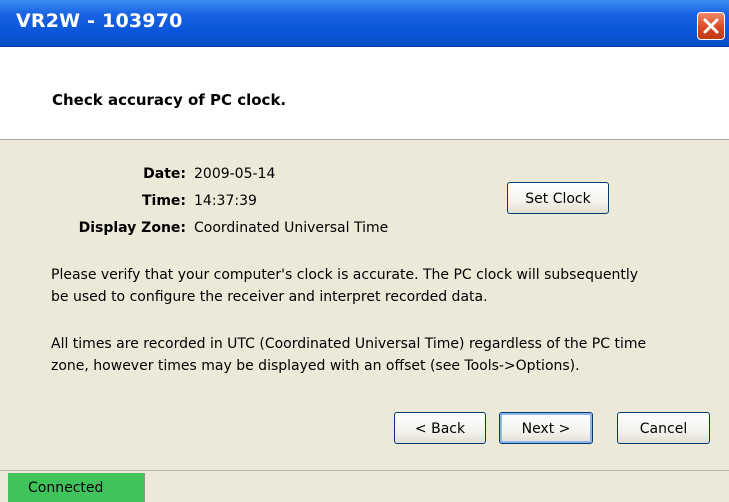 The height and width of the screenshot is (502, 729). Describe the element at coordinates (364, 486) in the screenshot. I see `status-bar: Connected` at that location.